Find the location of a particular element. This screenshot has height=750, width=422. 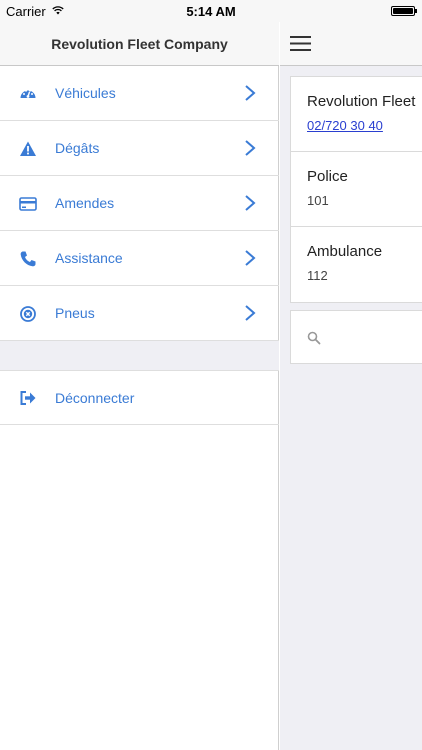

phone-icon is located at coordinates (28, 259).